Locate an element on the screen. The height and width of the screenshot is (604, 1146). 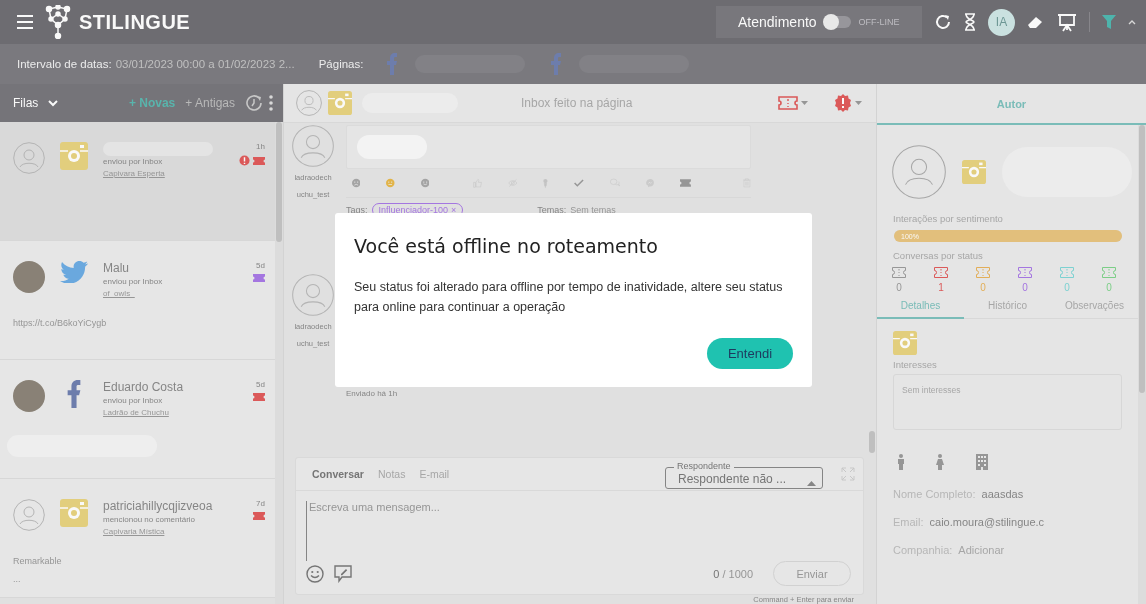
expand-icon is located at coordinates (848, 474).